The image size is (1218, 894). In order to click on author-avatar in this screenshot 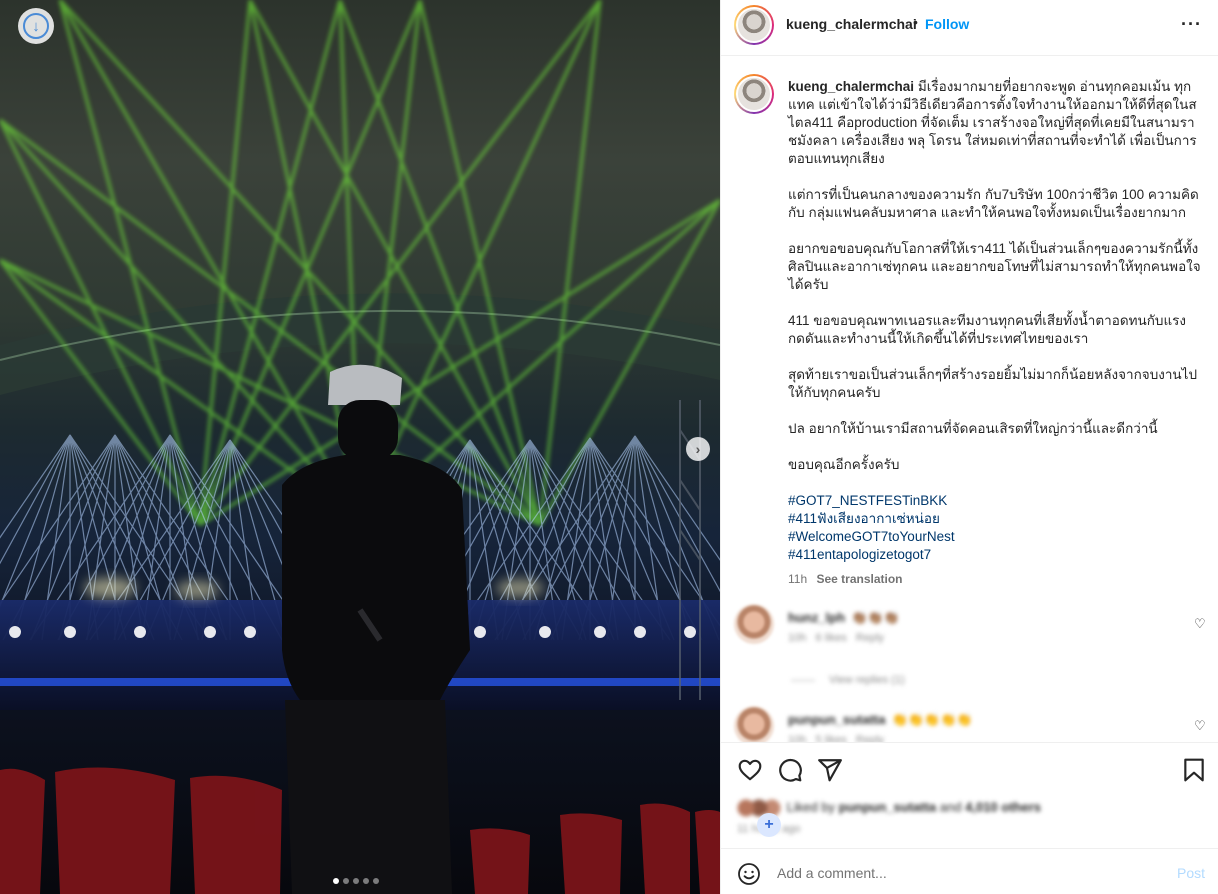, I will do `click(754, 25)`.